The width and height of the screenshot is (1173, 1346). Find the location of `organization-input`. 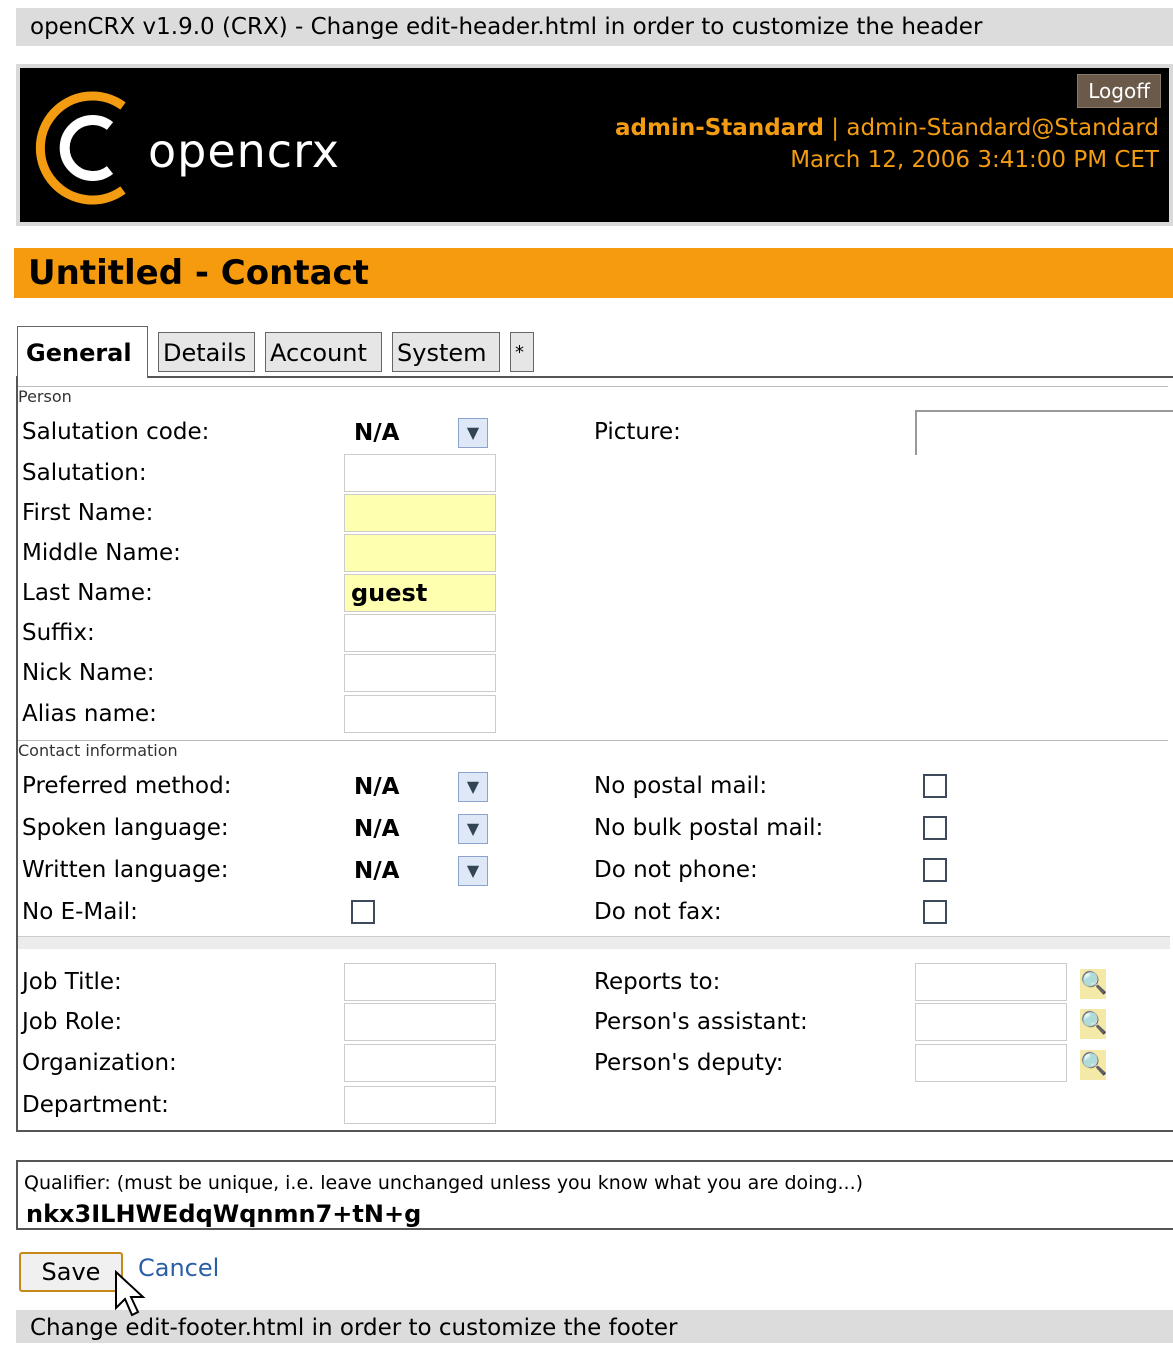

organization-input is located at coordinates (420, 1063).